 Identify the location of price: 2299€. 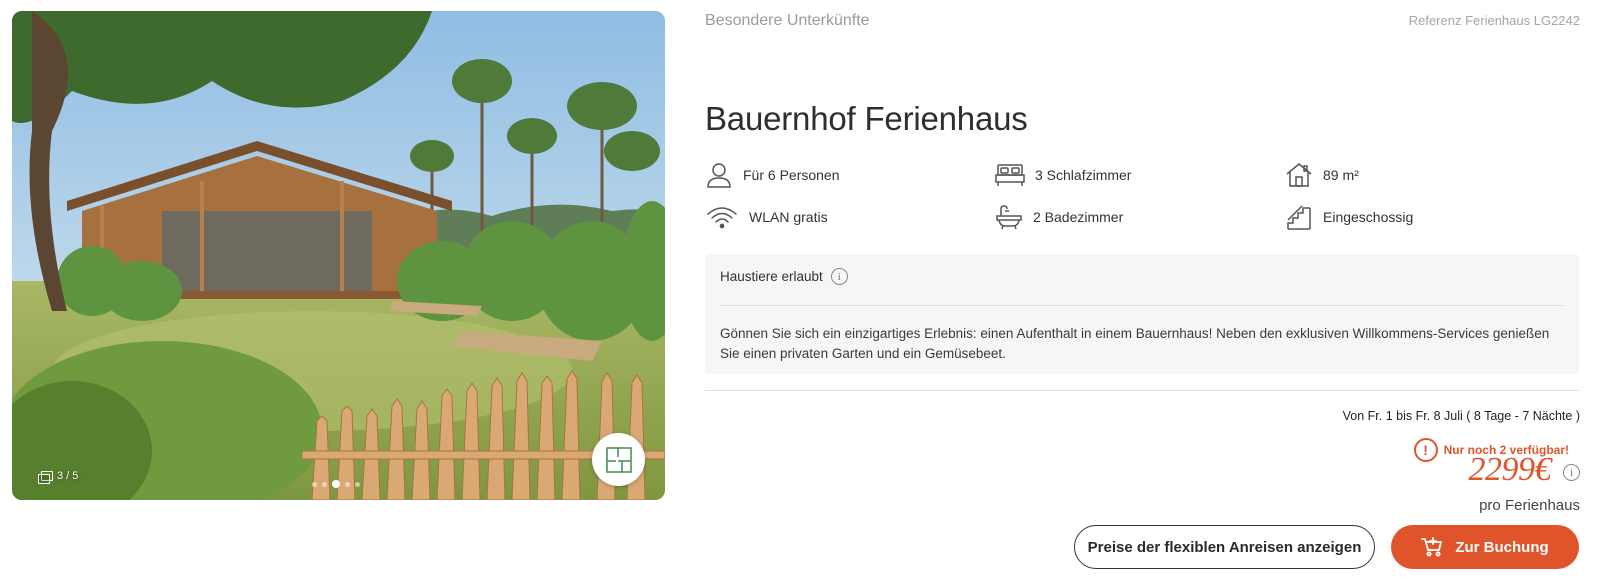
(1510, 469).